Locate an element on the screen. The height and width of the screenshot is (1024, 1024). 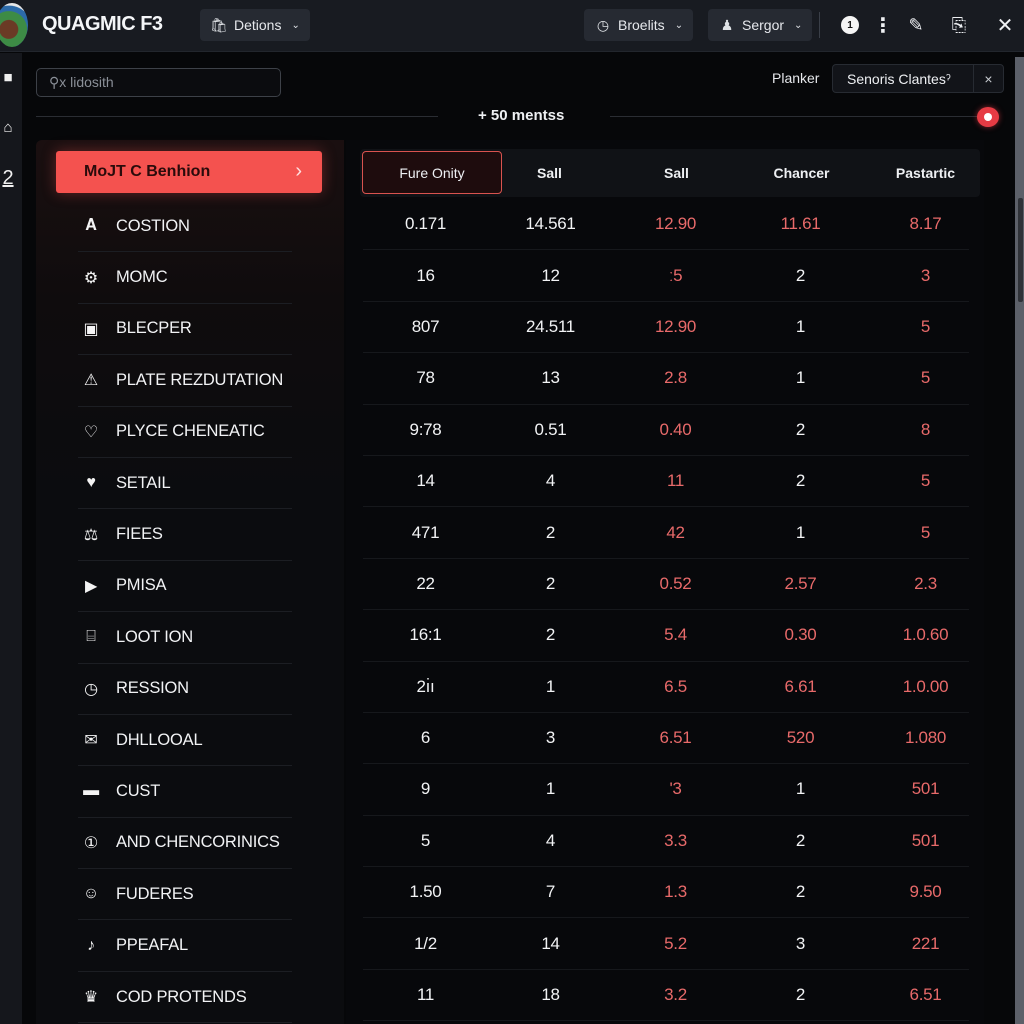
sidebar-active-item: MoJT C Benhion › is located at coordinates (189, 172).